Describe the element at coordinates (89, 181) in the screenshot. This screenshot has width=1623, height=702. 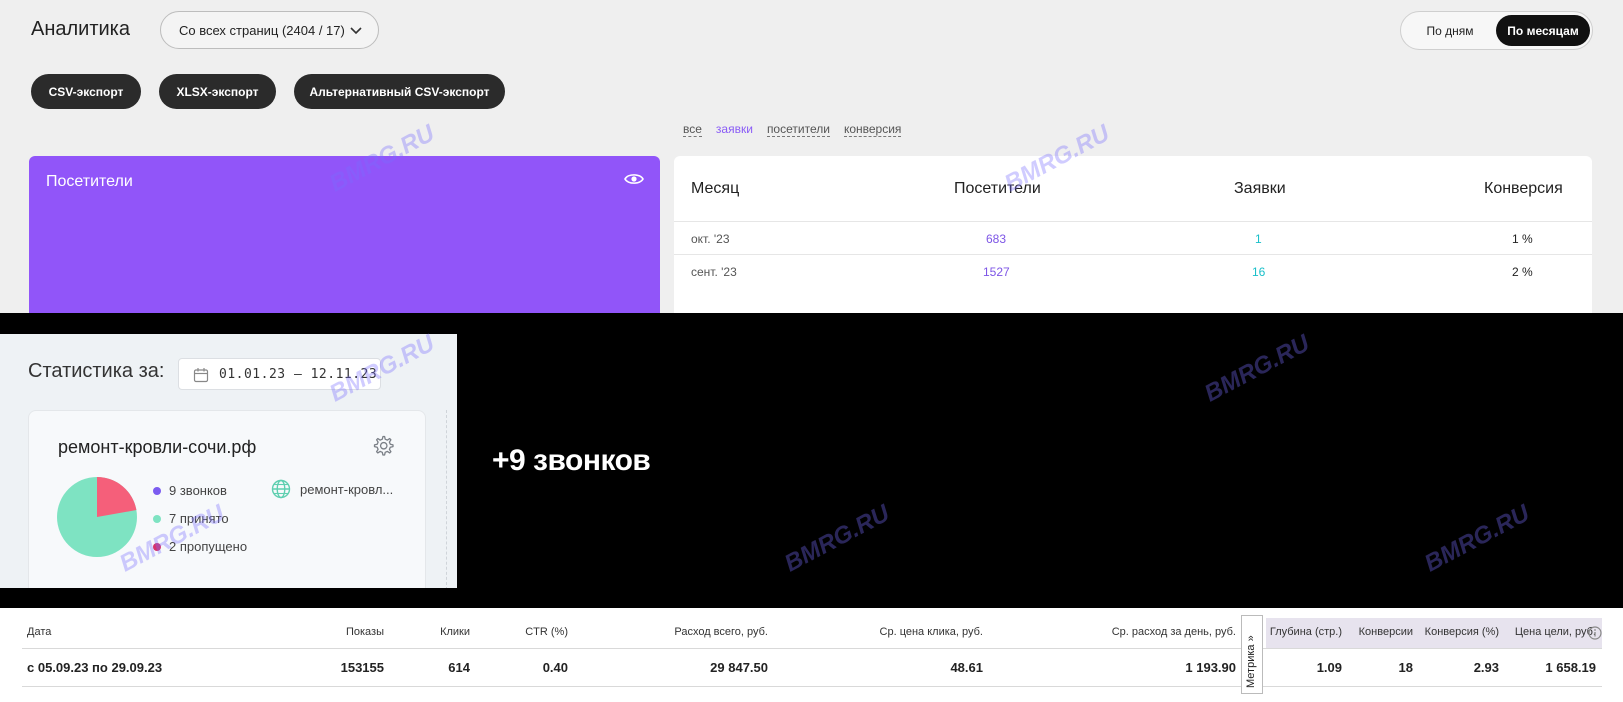
I see `visitors-card-title: Посетители` at that location.